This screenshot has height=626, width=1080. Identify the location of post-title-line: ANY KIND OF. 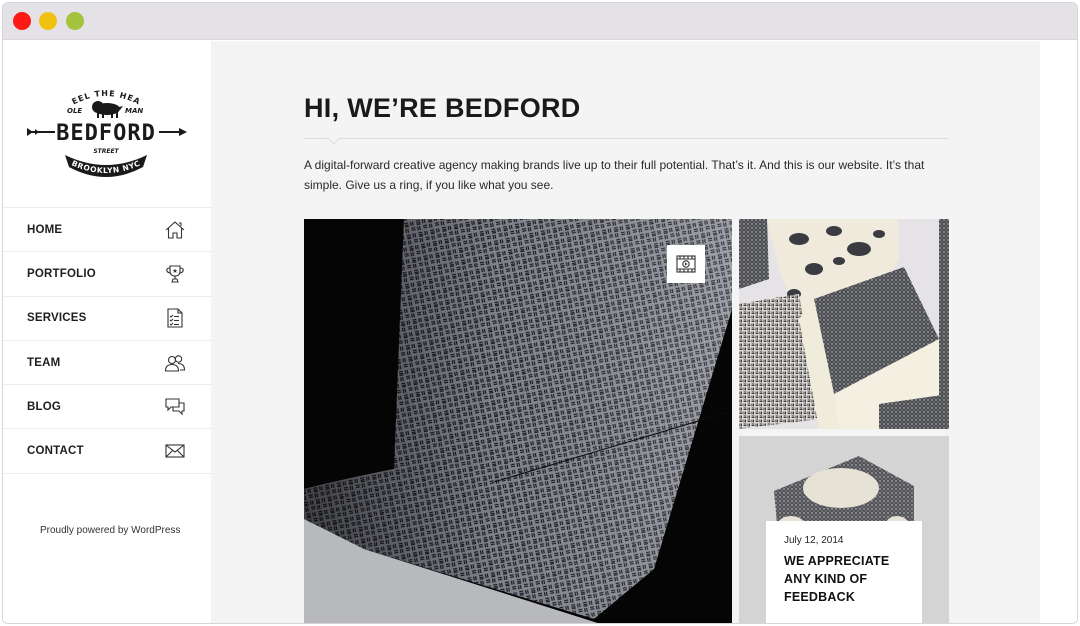
(826, 579).